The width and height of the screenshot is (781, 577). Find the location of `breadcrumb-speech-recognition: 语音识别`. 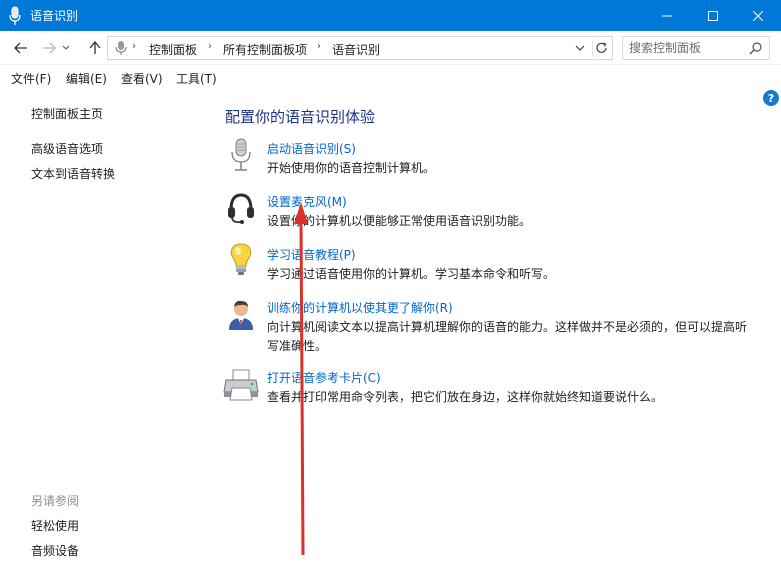

breadcrumb-speech-recognition: 语音识别 is located at coordinates (356, 49).